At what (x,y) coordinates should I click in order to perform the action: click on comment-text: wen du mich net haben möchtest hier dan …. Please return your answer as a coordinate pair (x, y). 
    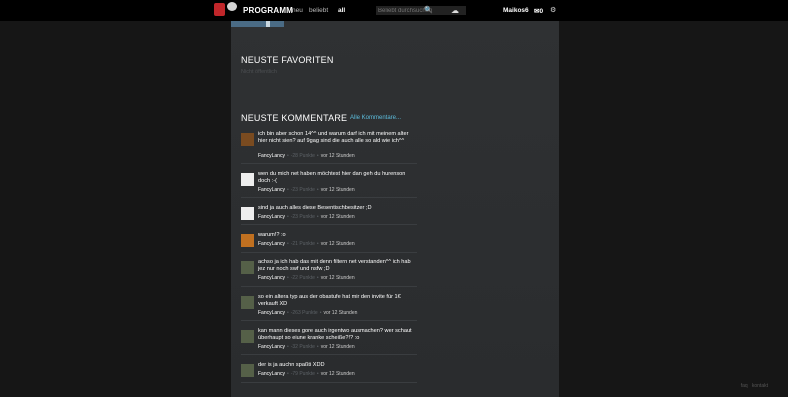
    Looking at the image, I should click on (337, 177).